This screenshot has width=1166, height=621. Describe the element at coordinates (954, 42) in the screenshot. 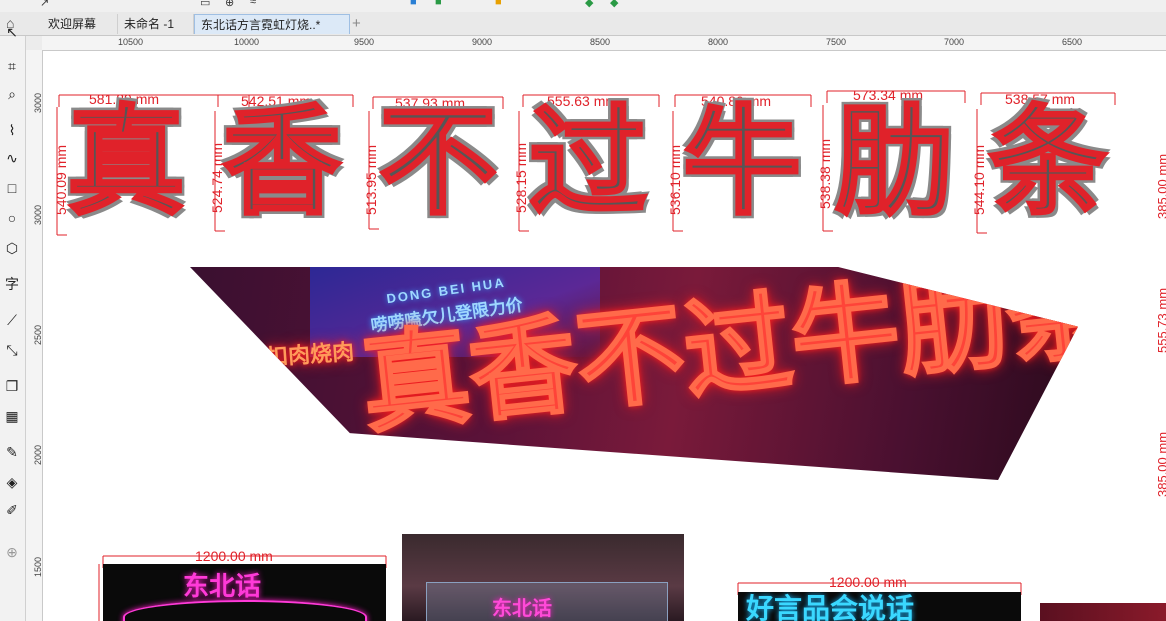

I see `ruler-label: 7000` at that location.